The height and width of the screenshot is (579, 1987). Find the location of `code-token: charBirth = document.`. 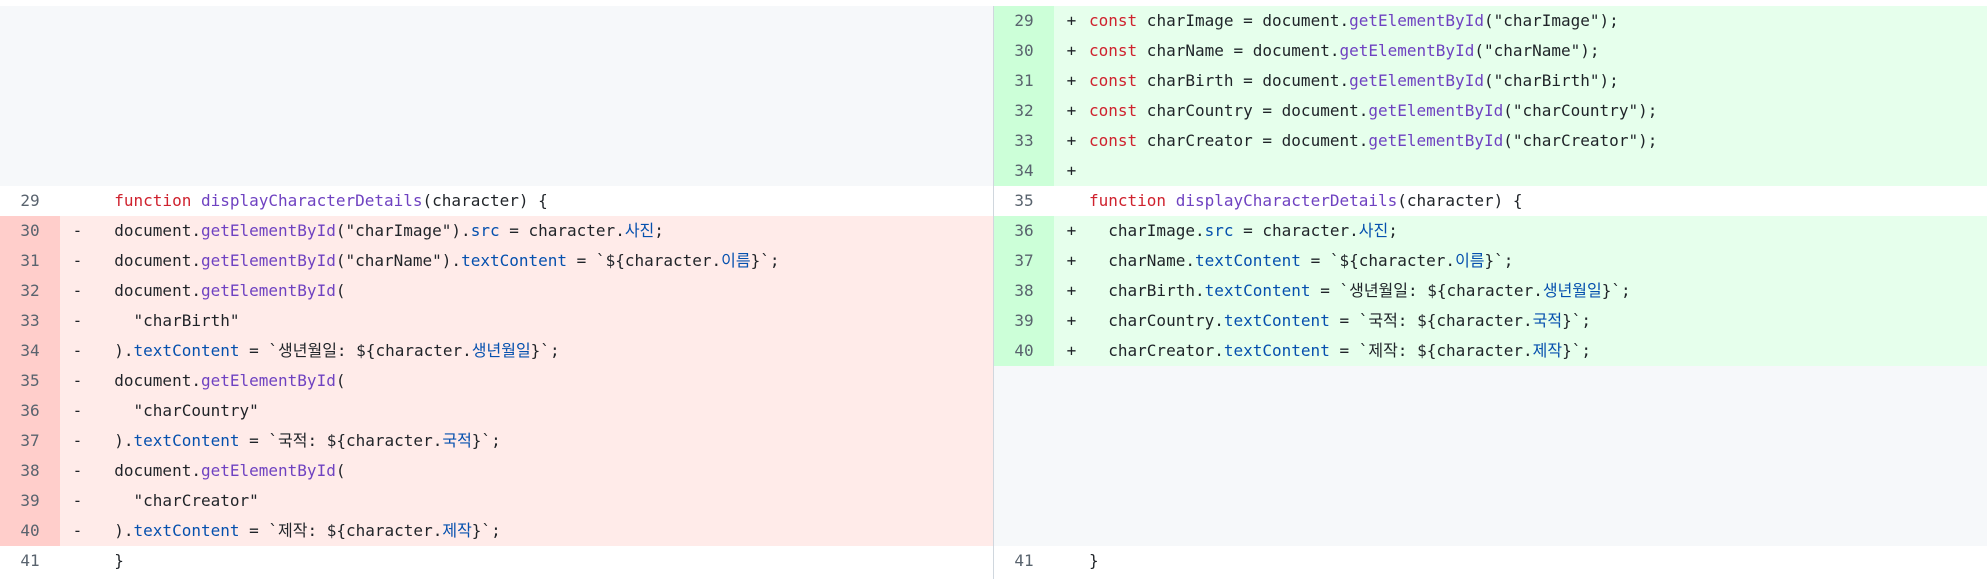

code-token: charBirth = document. is located at coordinates (1243, 80).